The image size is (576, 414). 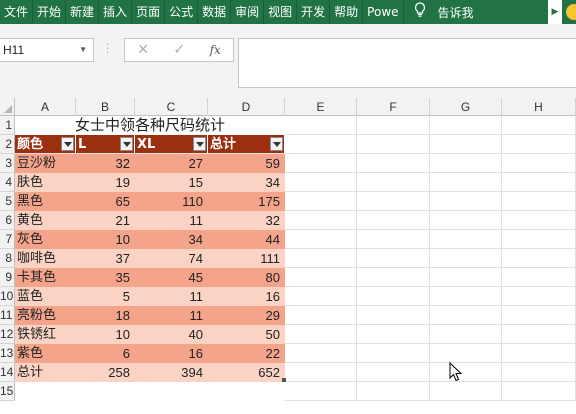 What do you see at coordinates (321, 107) in the screenshot?
I see `column-header-e: E` at bounding box center [321, 107].